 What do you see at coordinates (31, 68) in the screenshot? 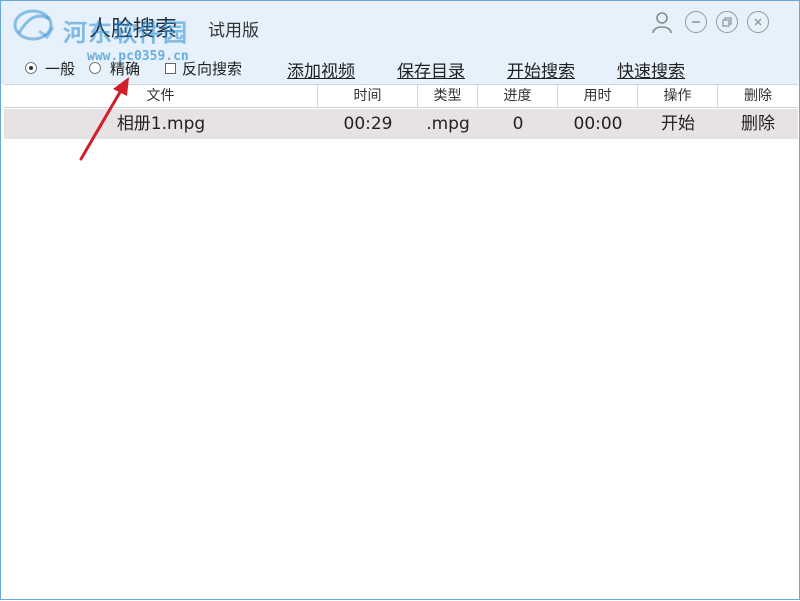
I see `mode-general-radio` at bounding box center [31, 68].